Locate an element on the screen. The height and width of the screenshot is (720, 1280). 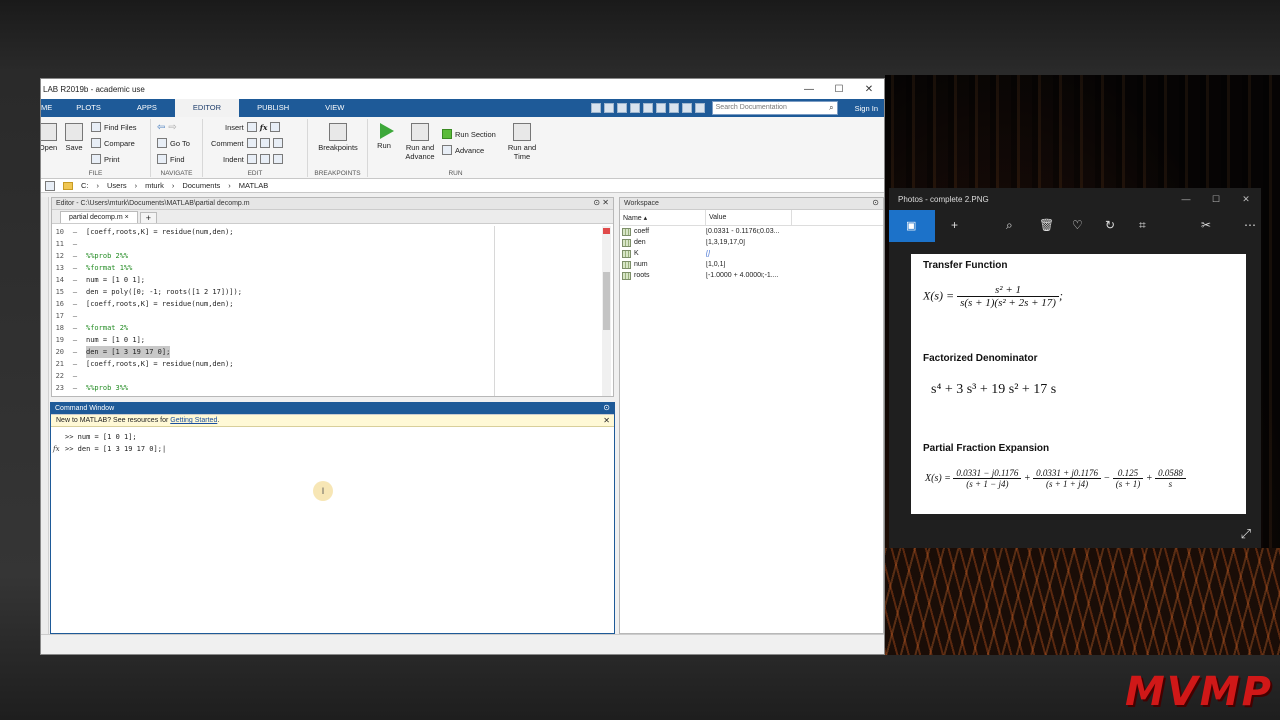
undo-icon is located at coordinates (647, 108).